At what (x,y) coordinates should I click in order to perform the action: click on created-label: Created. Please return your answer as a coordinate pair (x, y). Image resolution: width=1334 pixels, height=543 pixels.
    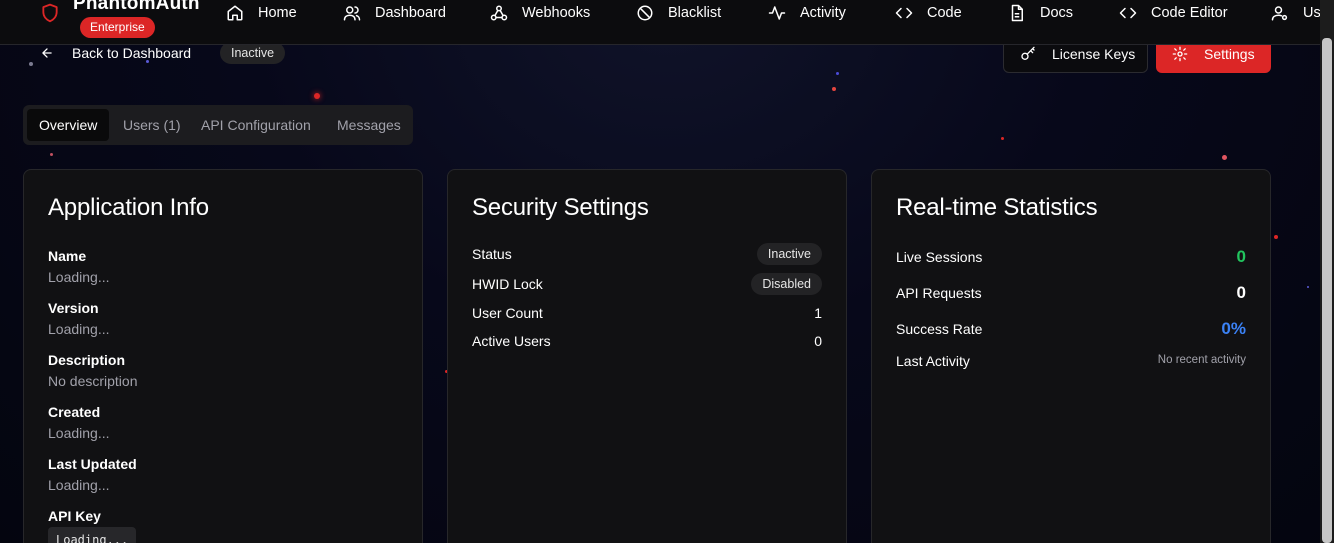
    Looking at the image, I should click on (74, 412).